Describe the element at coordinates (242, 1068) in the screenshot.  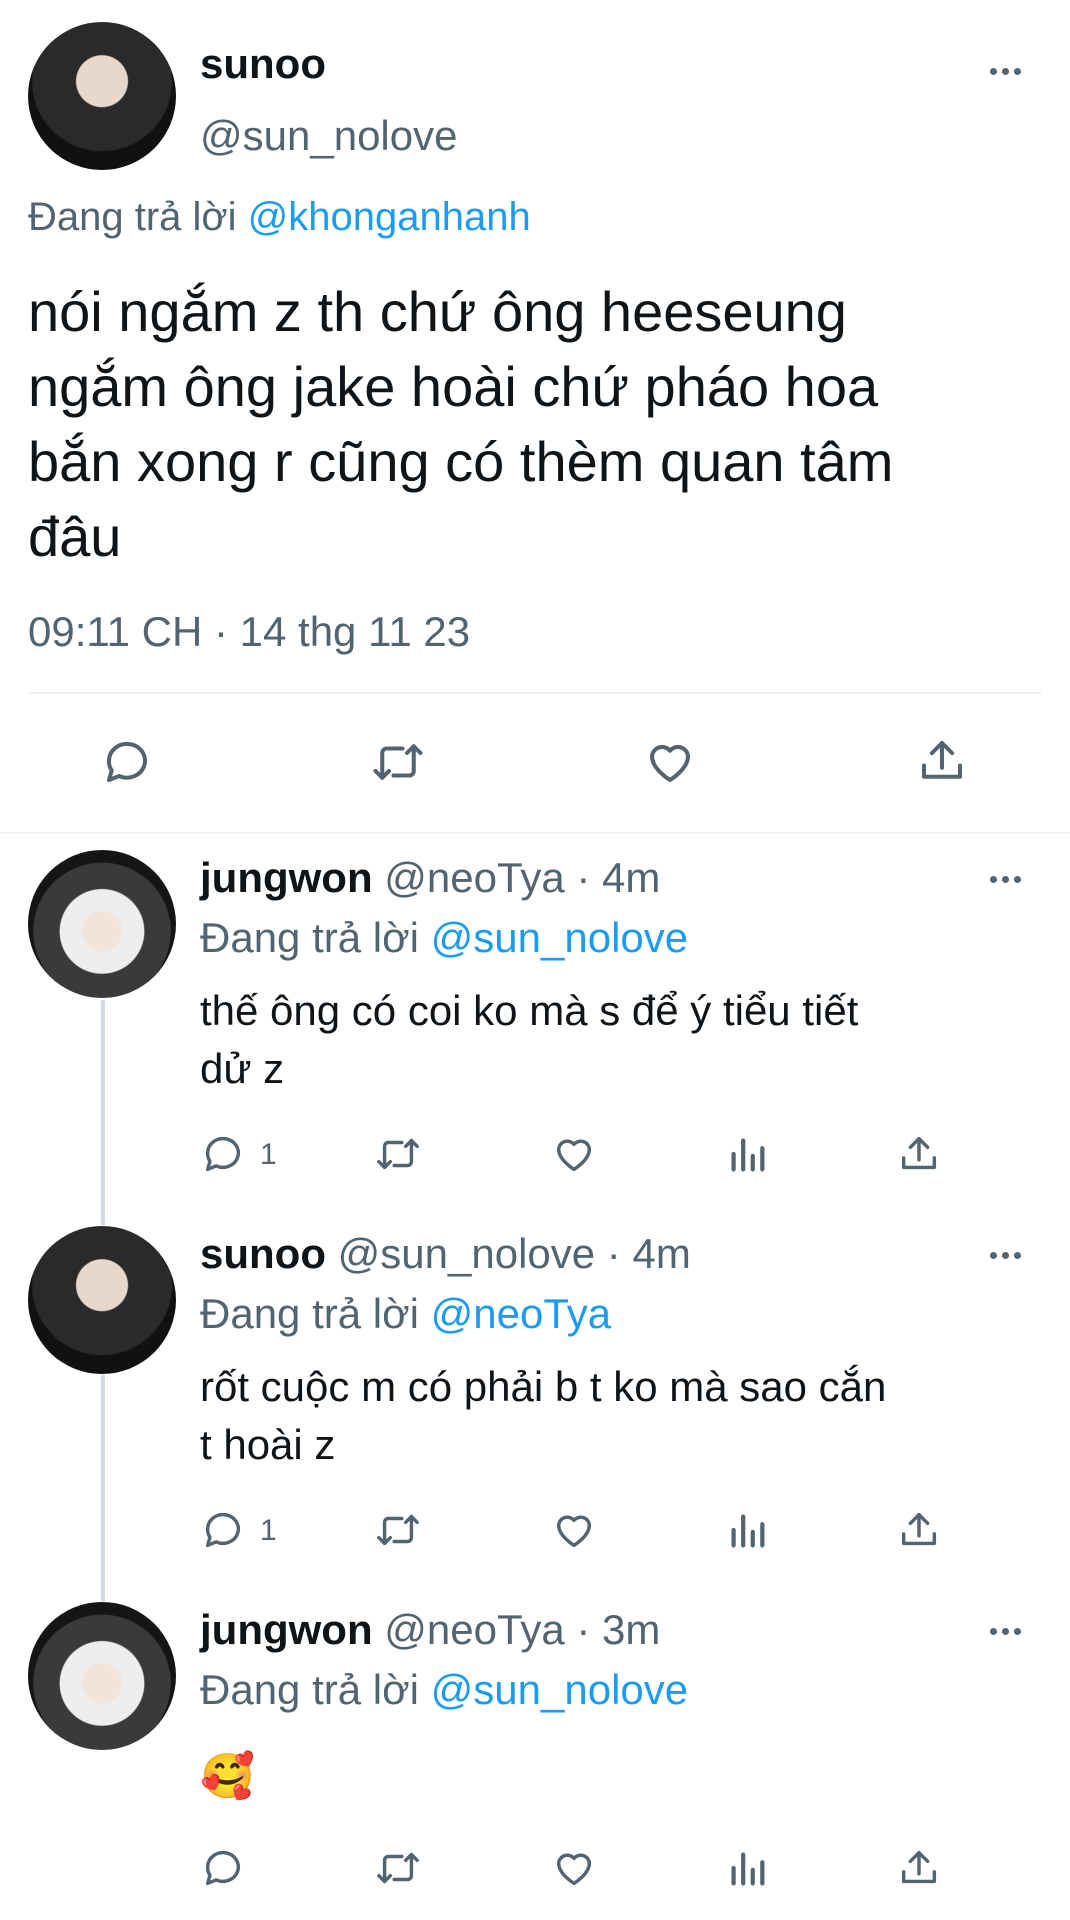
I see `tweet-text-line: dử z` at that location.